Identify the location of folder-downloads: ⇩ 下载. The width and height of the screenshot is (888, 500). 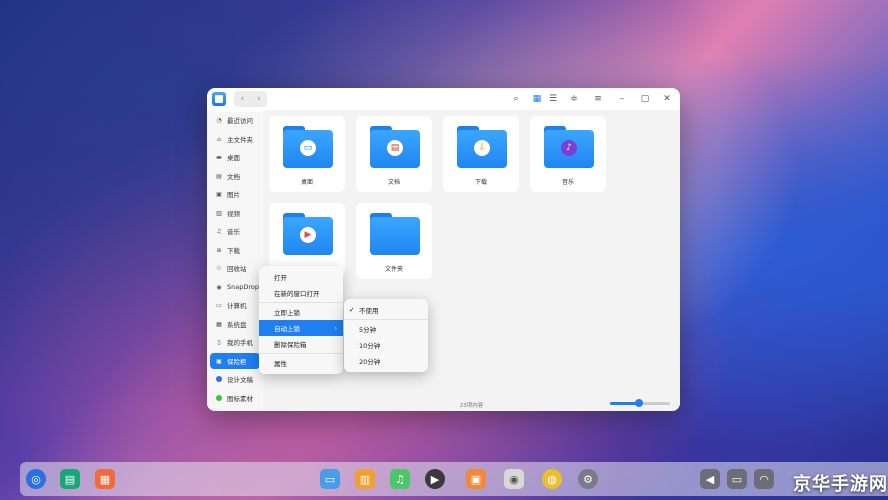
(481, 154).